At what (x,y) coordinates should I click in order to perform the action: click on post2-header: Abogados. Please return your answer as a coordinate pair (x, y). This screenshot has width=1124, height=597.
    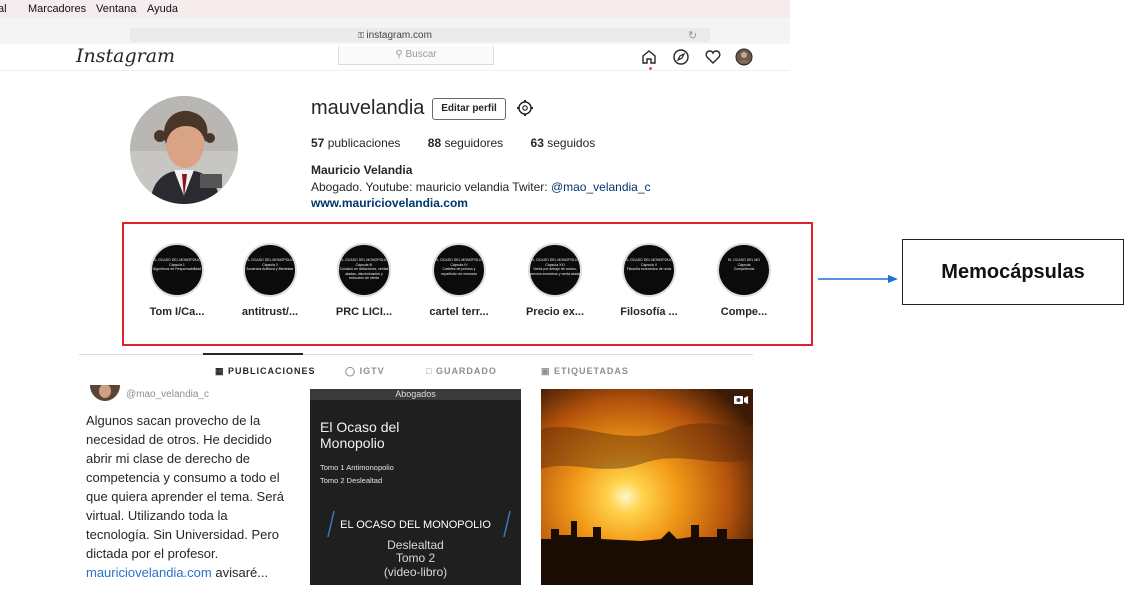
    Looking at the image, I should click on (415, 394).